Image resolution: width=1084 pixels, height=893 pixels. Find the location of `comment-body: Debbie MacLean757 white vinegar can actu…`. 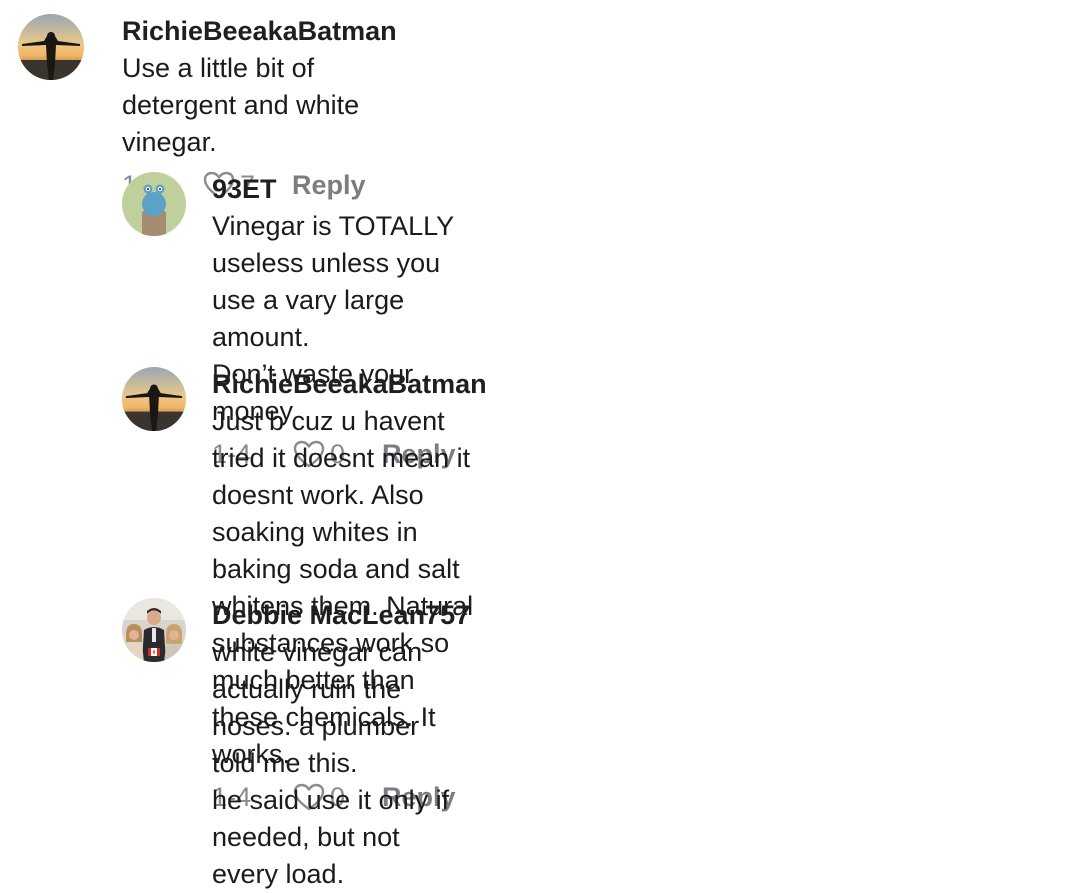

comment-body: Debbie MacLean757 white vinegar can actu… is located at coordinates (341, 745).